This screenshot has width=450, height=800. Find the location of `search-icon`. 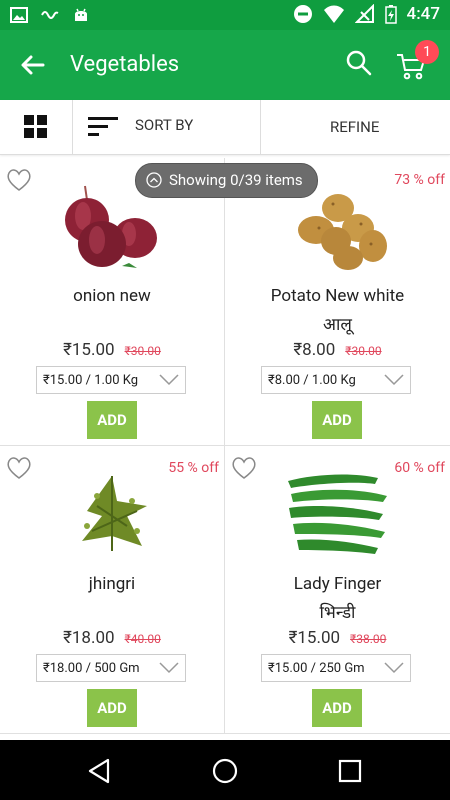

search-icon is located at coordinates (359, 63).